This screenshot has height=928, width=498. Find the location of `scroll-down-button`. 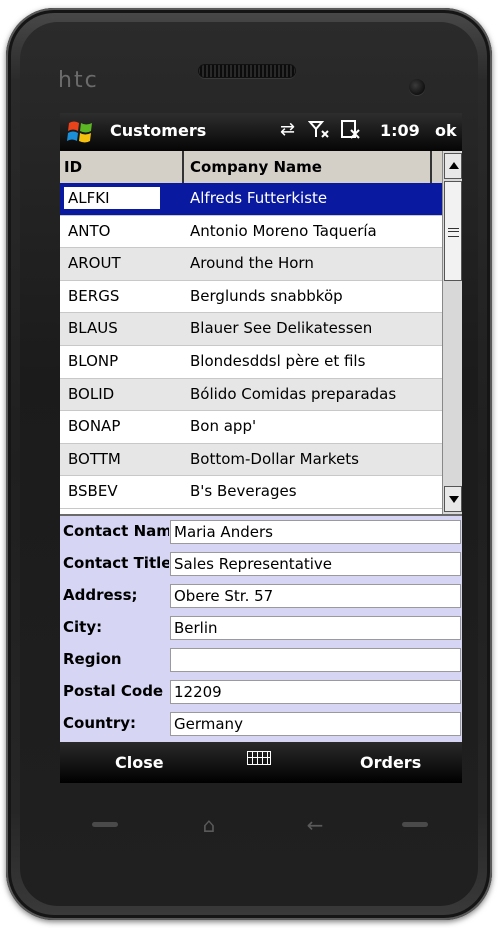

scroll-down-button is located at coordinates (453, 499).